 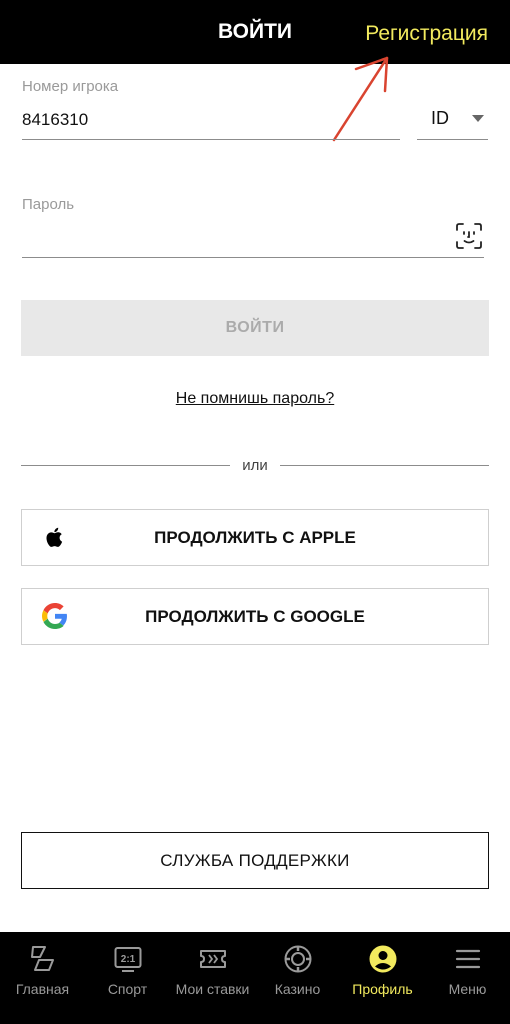 What do you see at coordinates (255, 860) in the screenshot?
I see `support-button: СЛУЖБА ПОДДЕРЖКИ` at bounding box center [255, 860].